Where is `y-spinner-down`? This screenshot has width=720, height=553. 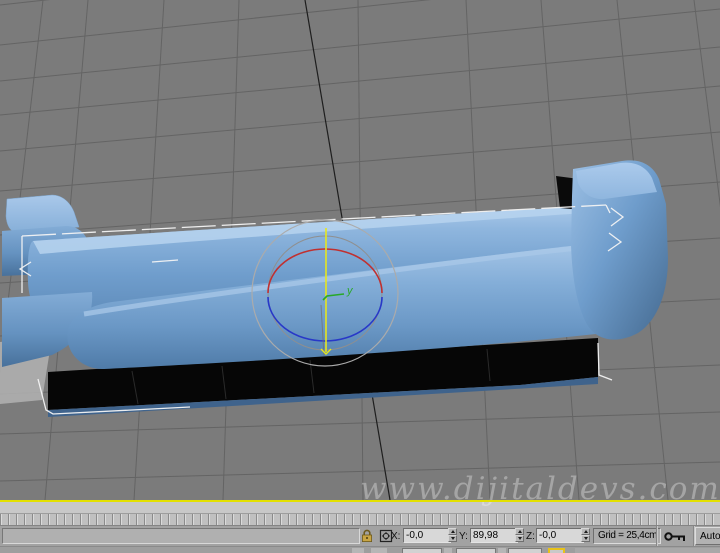
y-spinner-down is located at coordinates (519, 538).